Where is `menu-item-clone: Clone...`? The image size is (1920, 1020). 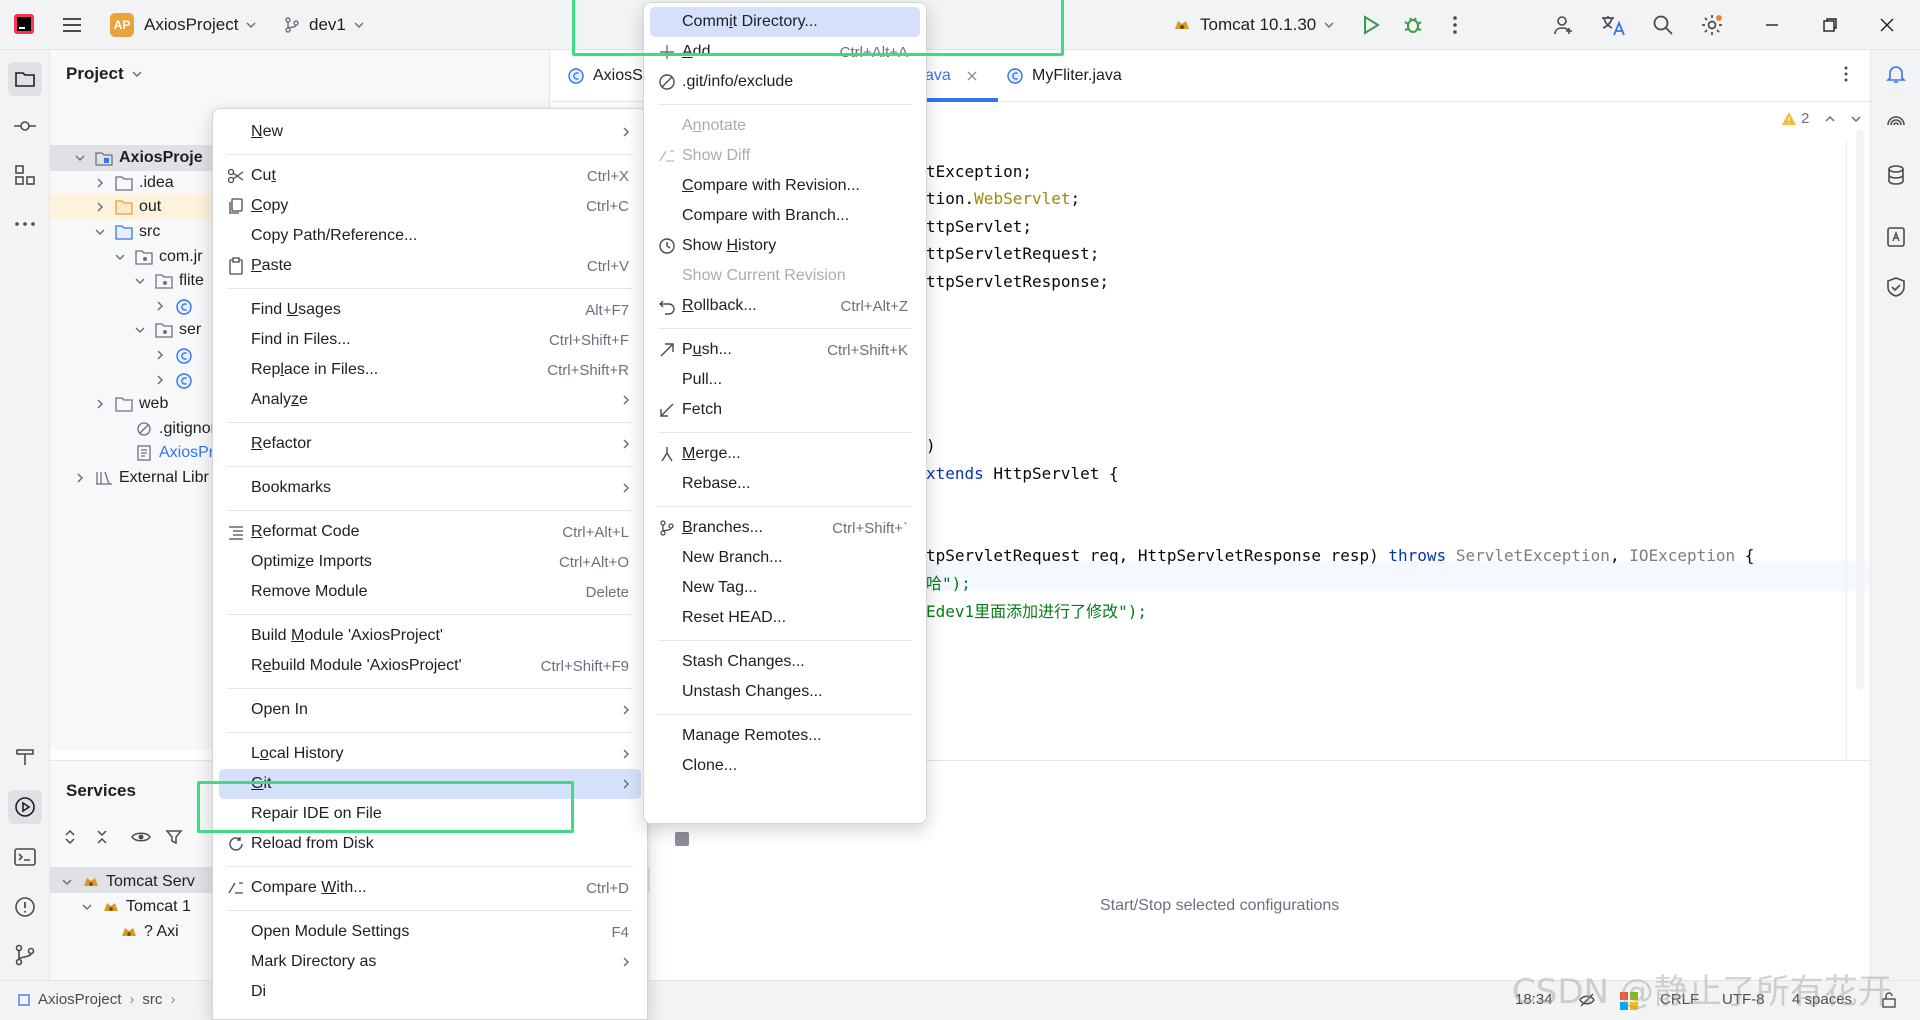 menu-item-clone: Clone... is located at coordinates (785, 766).